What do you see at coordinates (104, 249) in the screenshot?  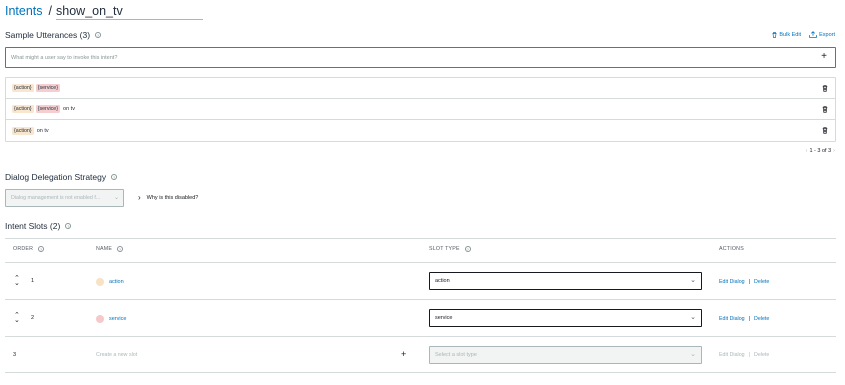 I see `column-name-label: NAME` at bounding box center [104, 249].